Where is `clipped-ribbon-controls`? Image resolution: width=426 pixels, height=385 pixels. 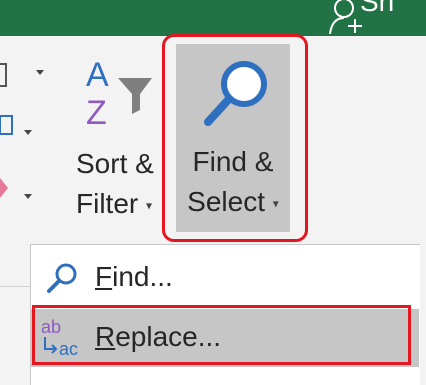
clipped-ribbon-controls is located at coordinates (30, 146).